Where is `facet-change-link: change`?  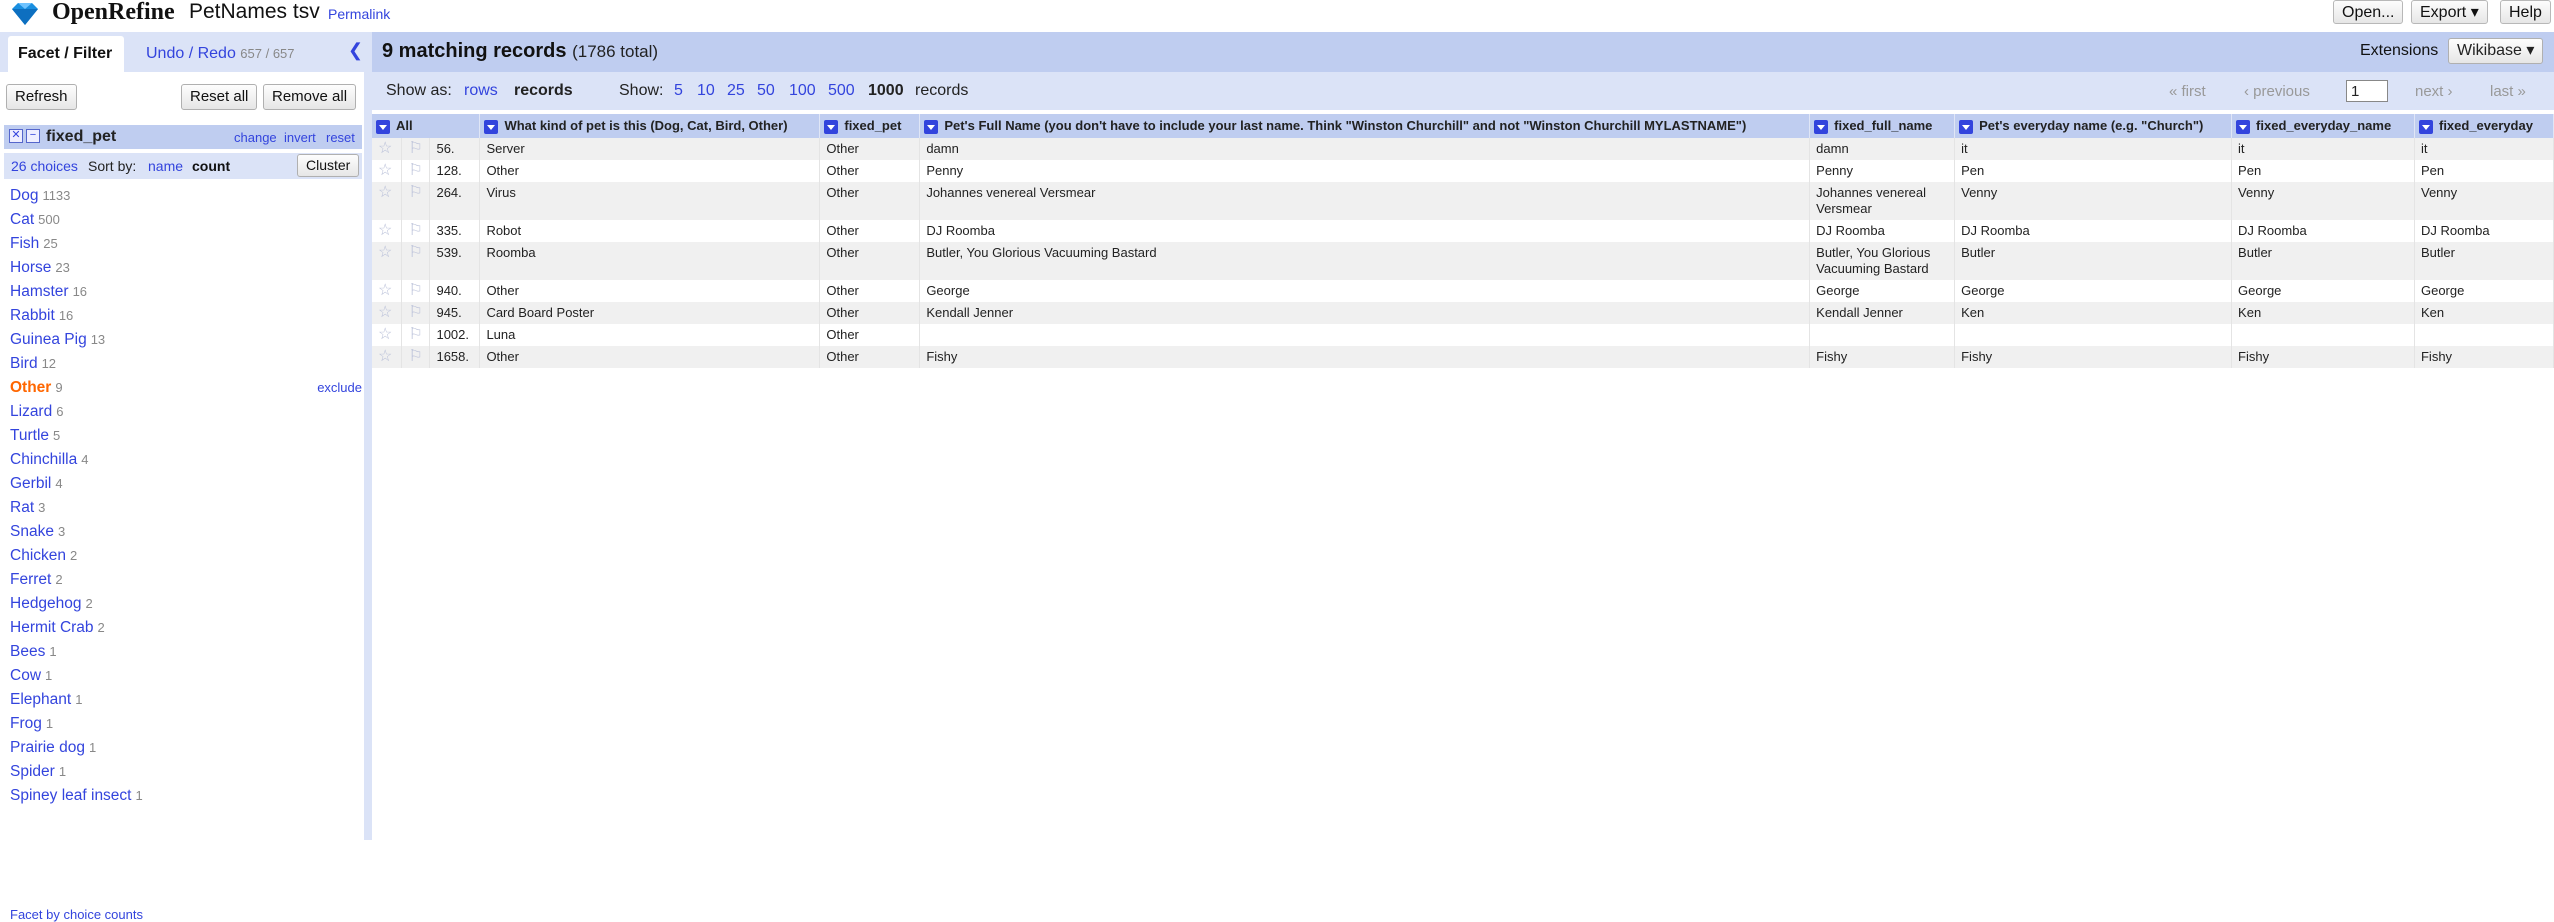 facet-change-link: change is located at coordinates (255, 137).